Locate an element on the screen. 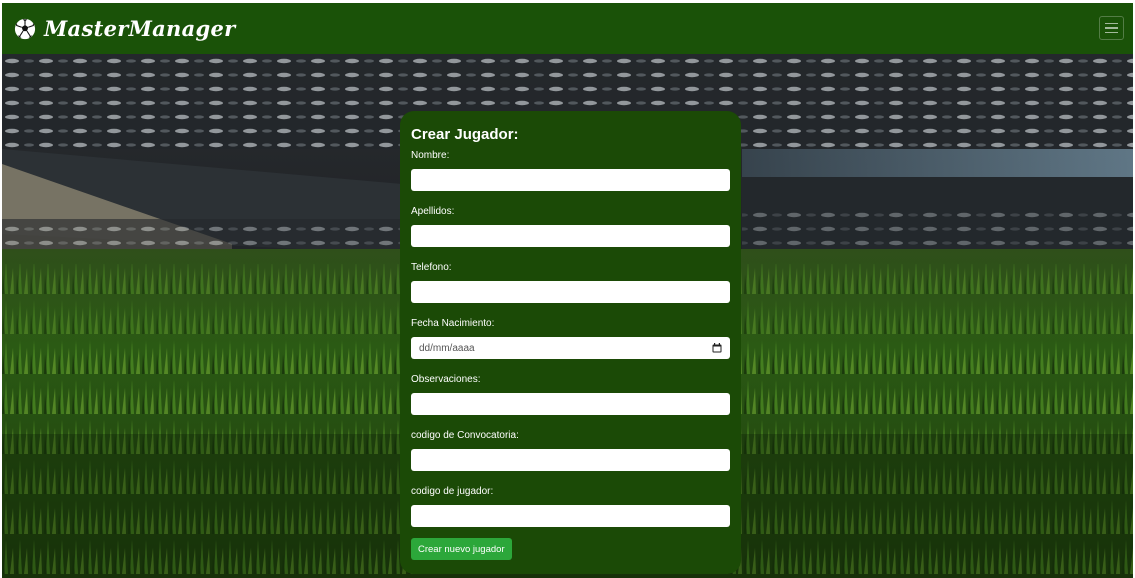 The image size is (1135, 578). soccer-ball-icon is located at coordinates (25, 28).